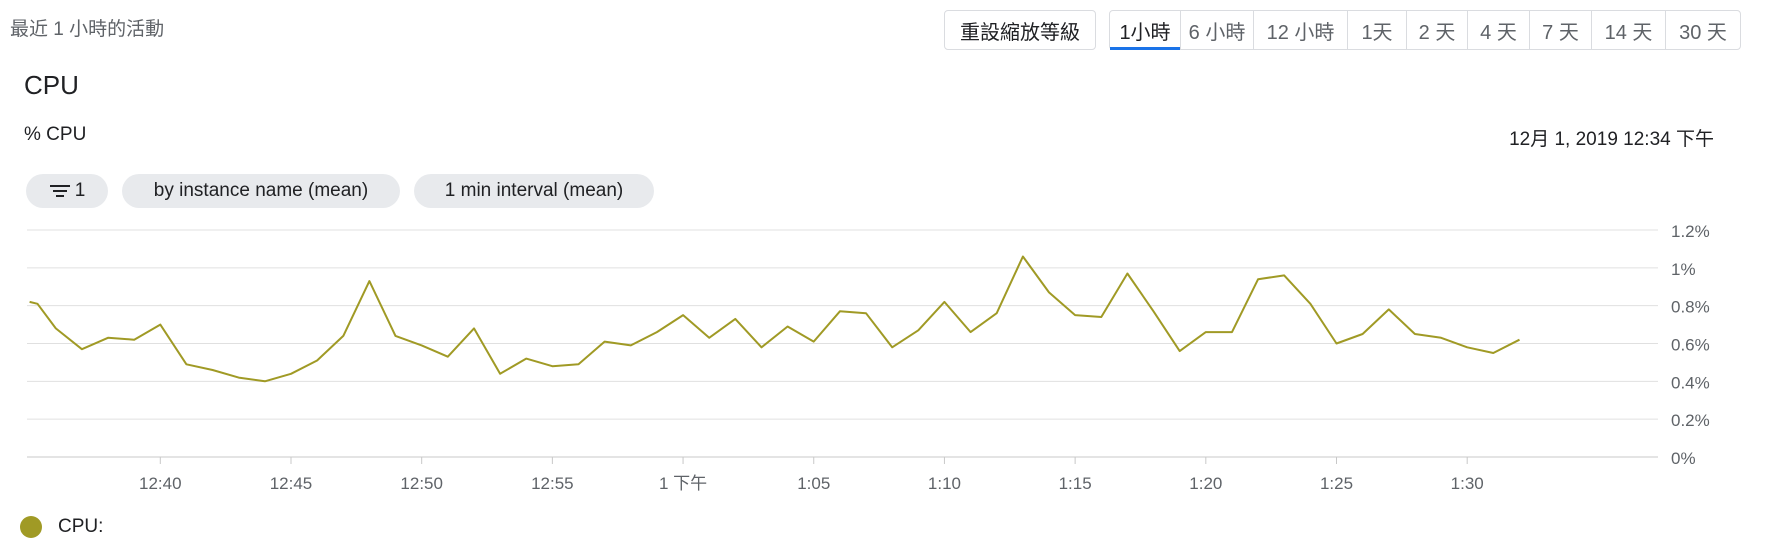 The width and height of the screenshot is (1774, 554). Describe the element at coordinates (1703, 30) in the screenshot. I see `range-30-days-button: 30 天` at that location.